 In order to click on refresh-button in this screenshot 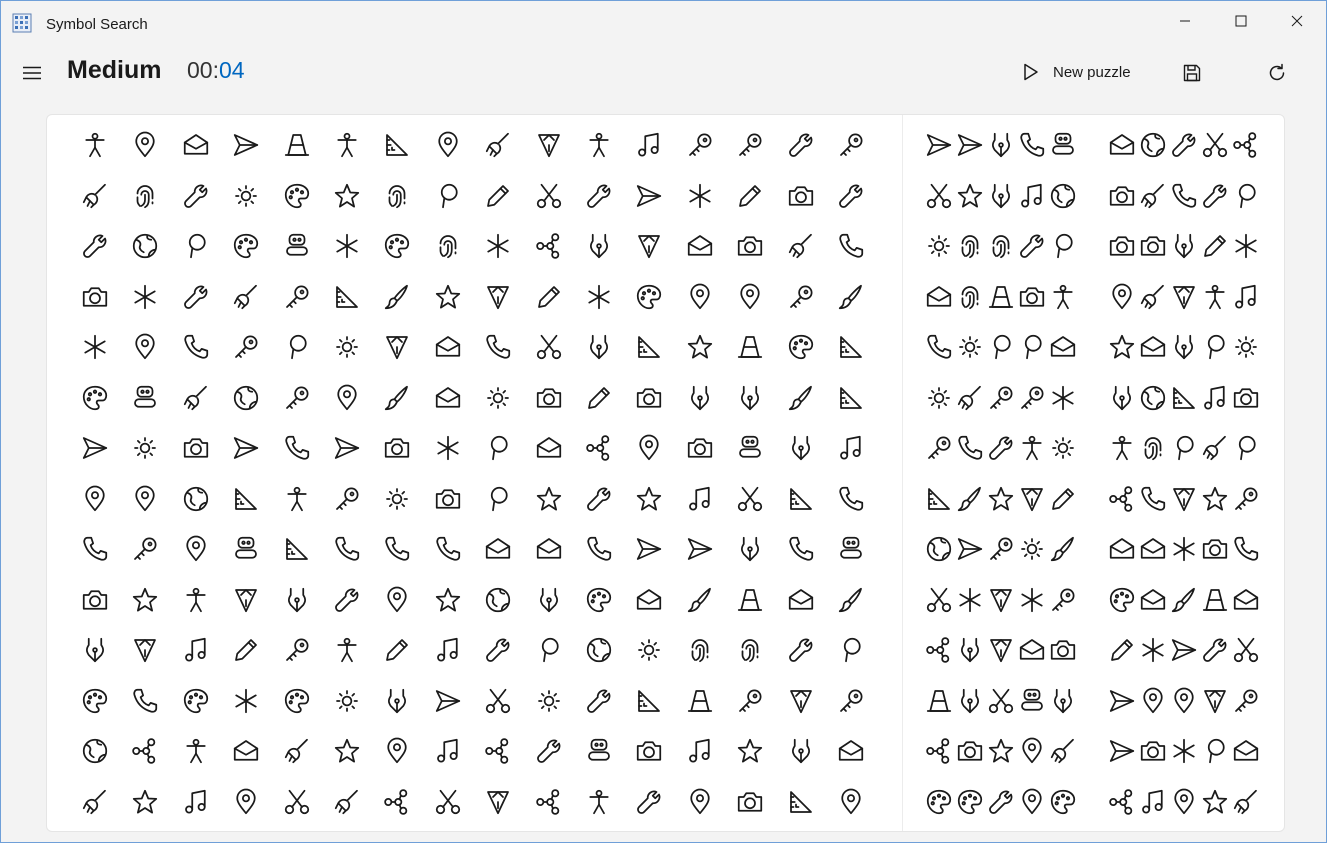, I will do `click(1277, 73)`.